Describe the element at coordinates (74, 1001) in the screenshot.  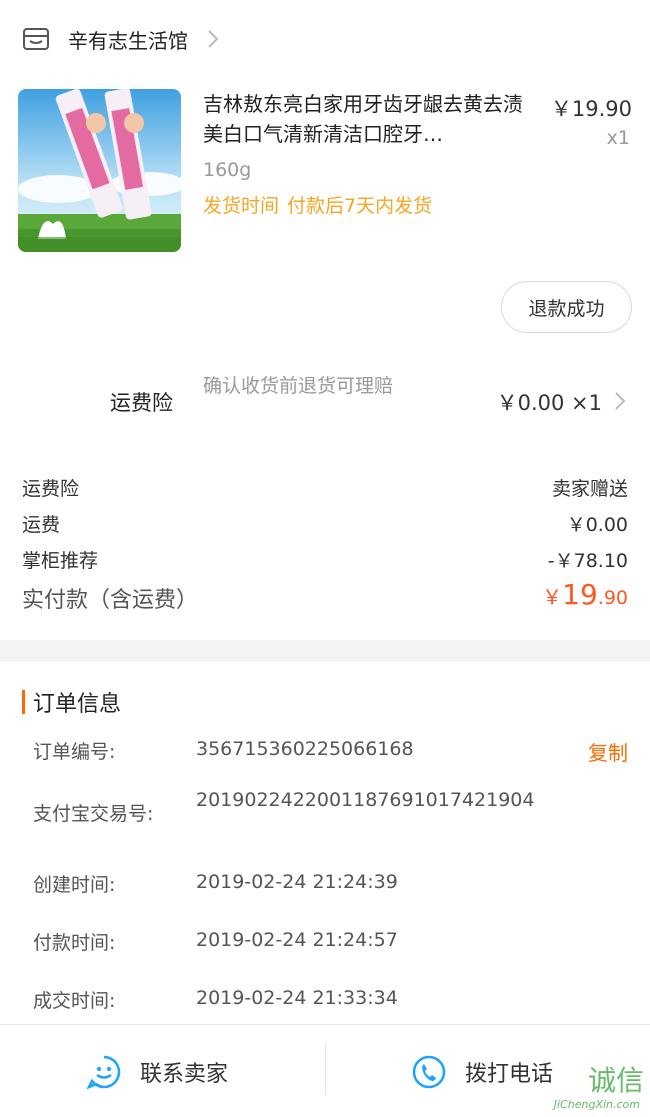
I see `info-key: 成交时间:` at that location.